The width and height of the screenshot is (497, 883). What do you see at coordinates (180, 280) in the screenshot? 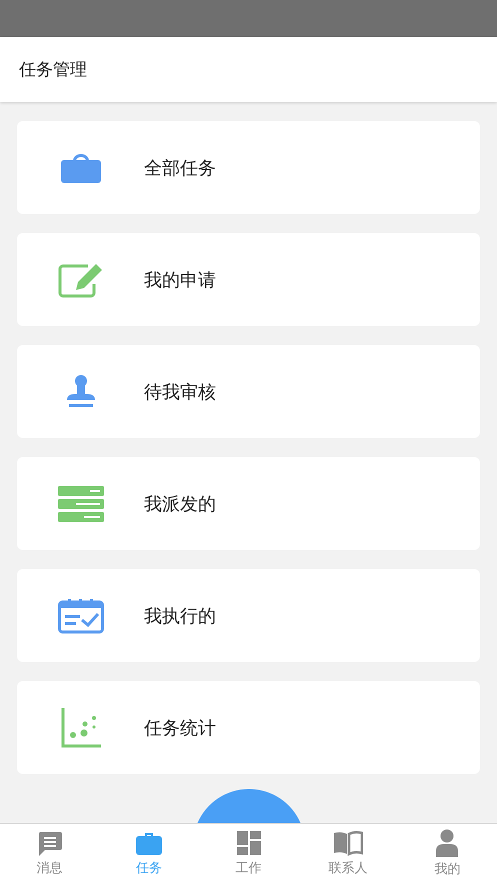
I see `menu-label: 我的申请` at bounding box center [180, 280].